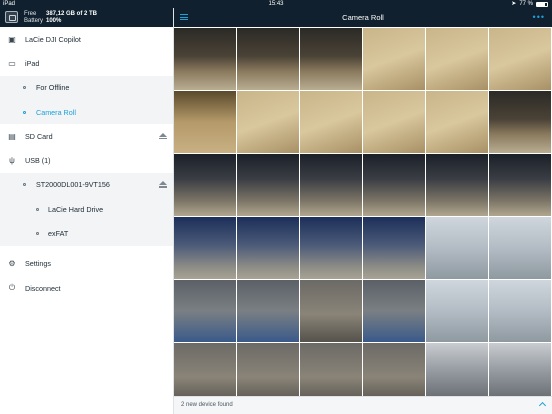  I want to click on status-bar: iPad 15:43 ➤ 77 %, so click(276, 4).